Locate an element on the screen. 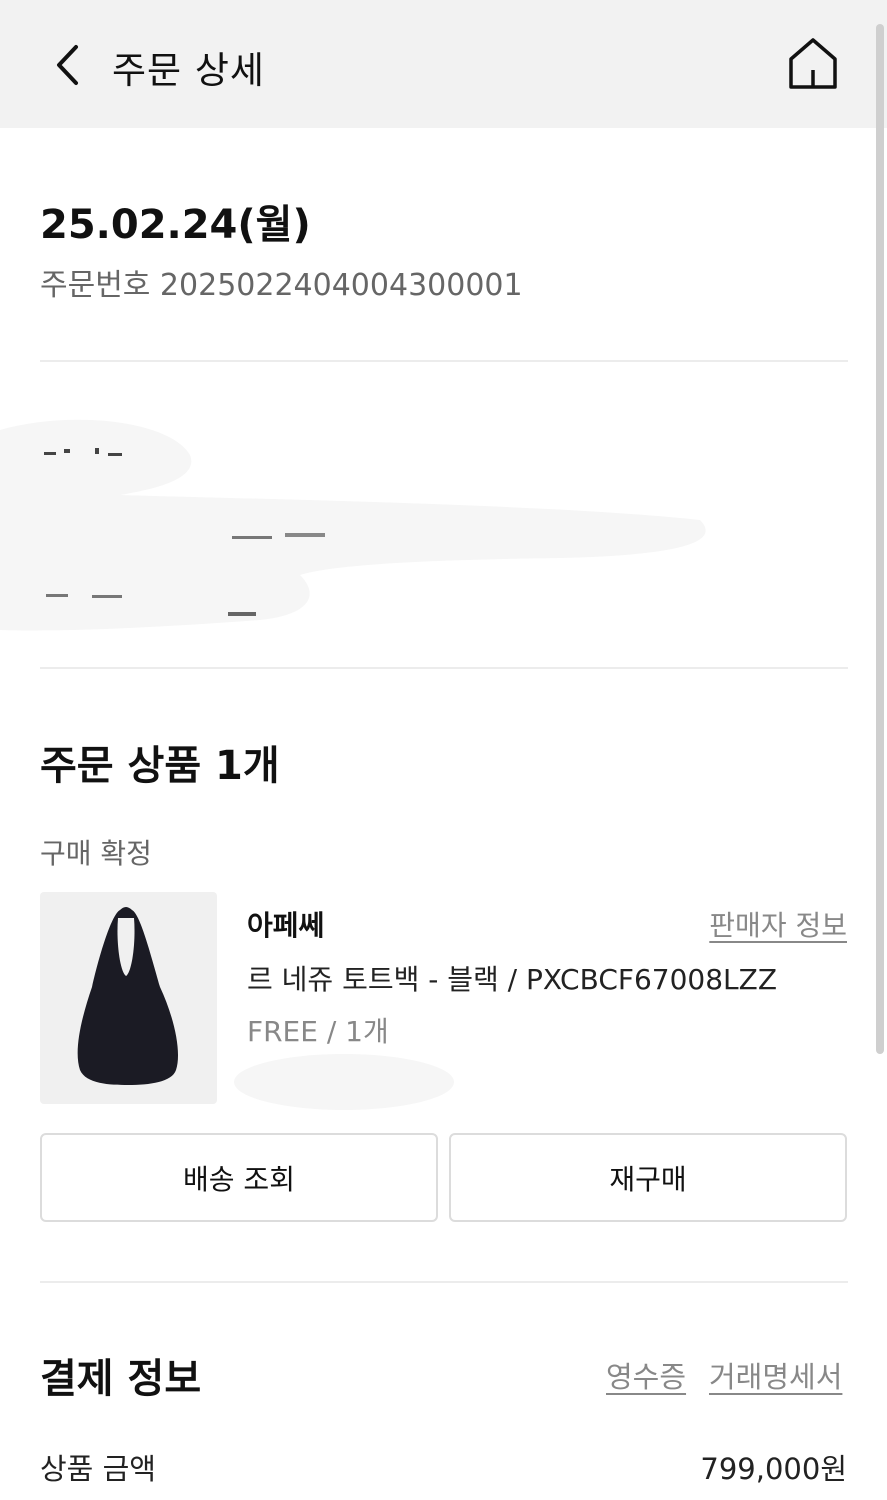 This screenshot has width=887, height=1500. page-title: 주문 상세 is located at coordinates (188, 70).